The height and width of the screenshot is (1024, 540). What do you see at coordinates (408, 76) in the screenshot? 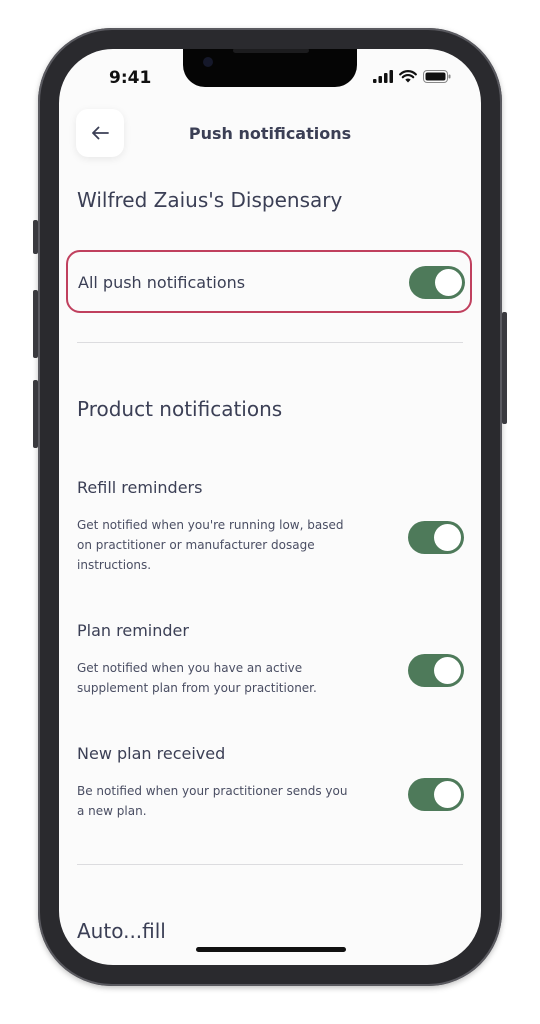
I see `wifi-icon` at bounding box center [408, 76].